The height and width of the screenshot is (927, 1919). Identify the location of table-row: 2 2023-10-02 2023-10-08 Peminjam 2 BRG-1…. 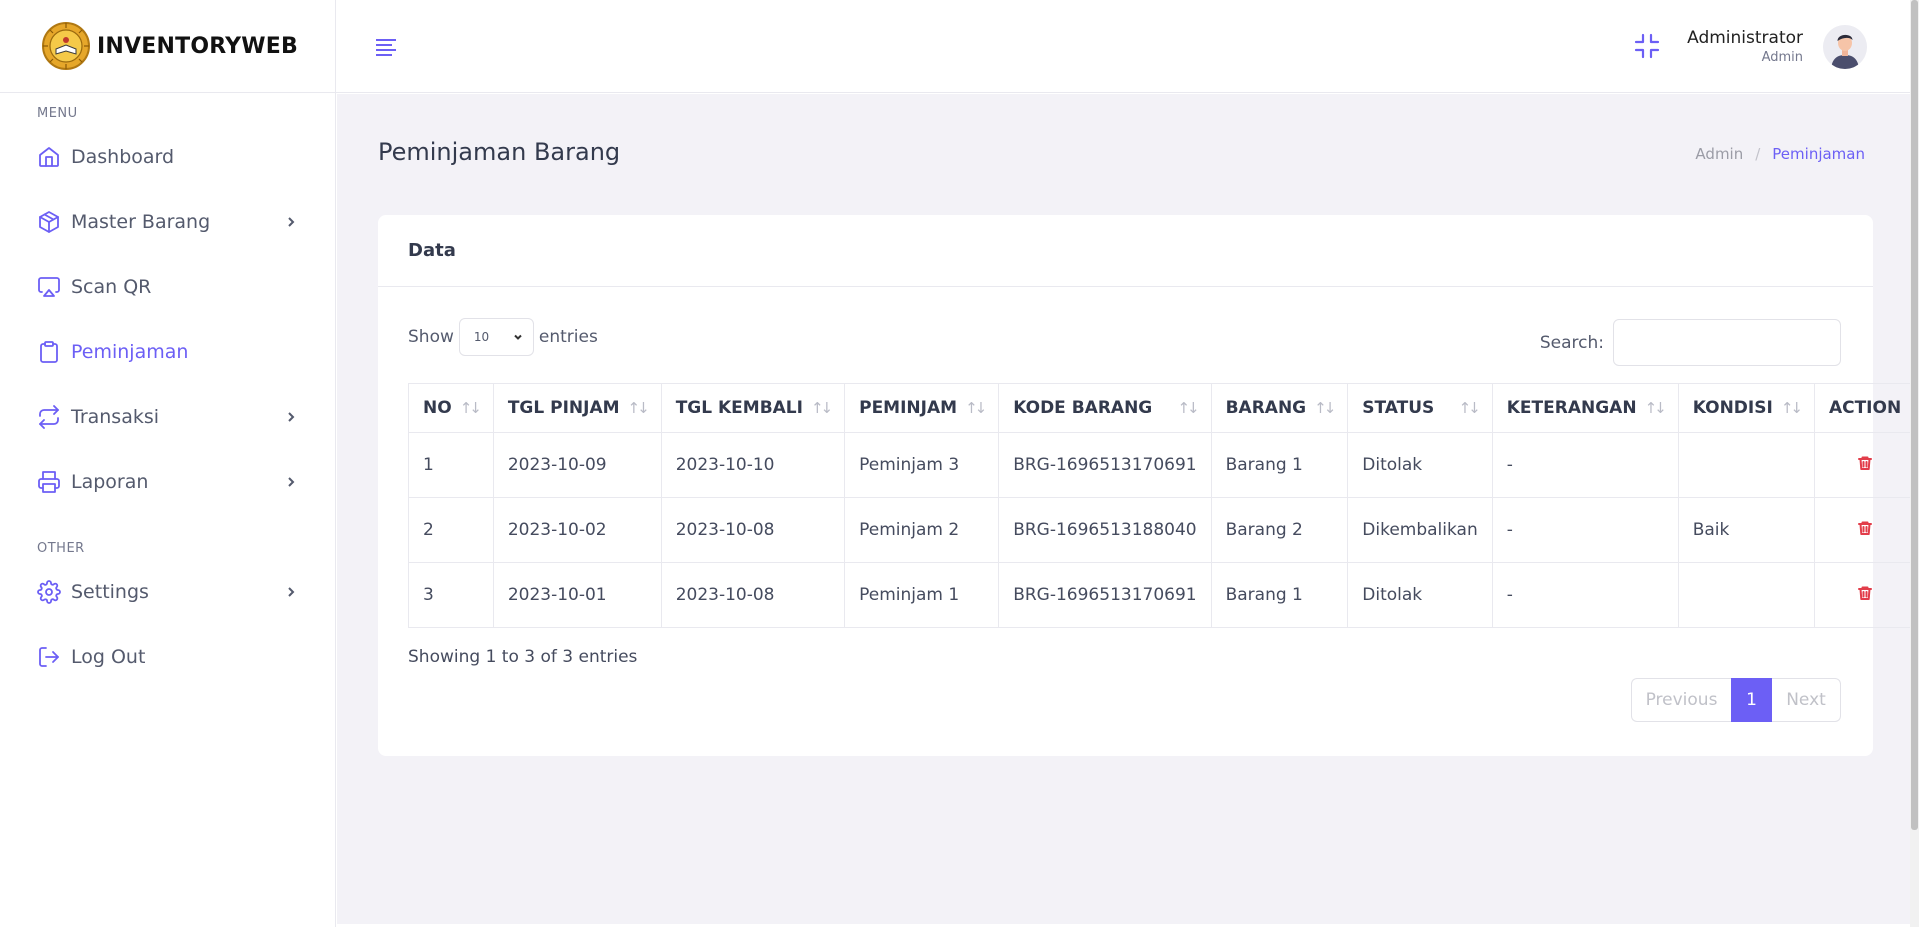
(1162, 530).